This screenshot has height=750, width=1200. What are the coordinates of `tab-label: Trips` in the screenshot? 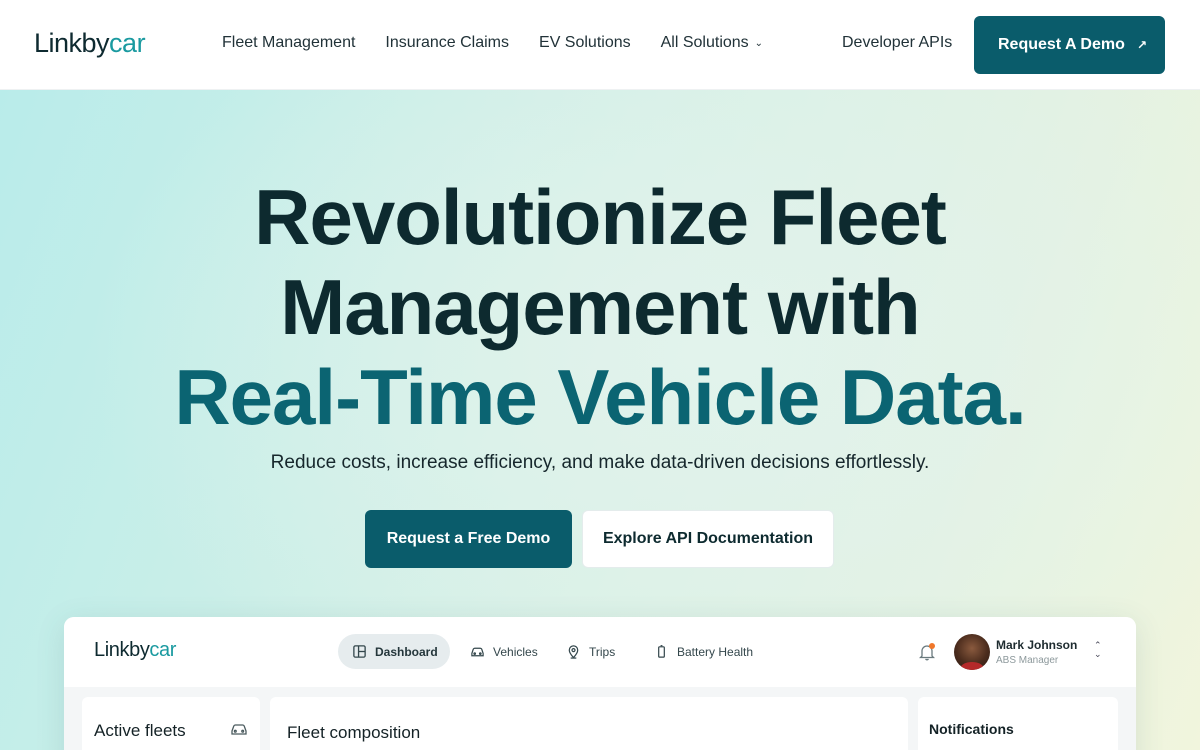 It's located at (602, 651).